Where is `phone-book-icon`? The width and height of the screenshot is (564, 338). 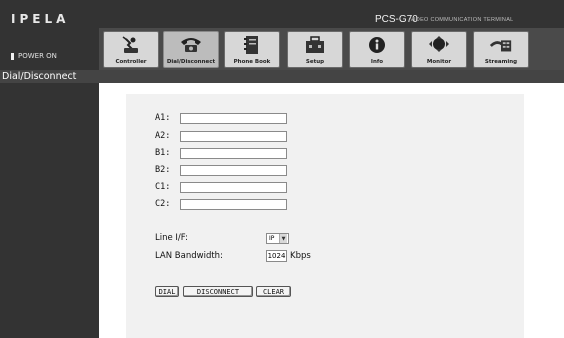 phone-book-icon is located at coordinates (252, 45).